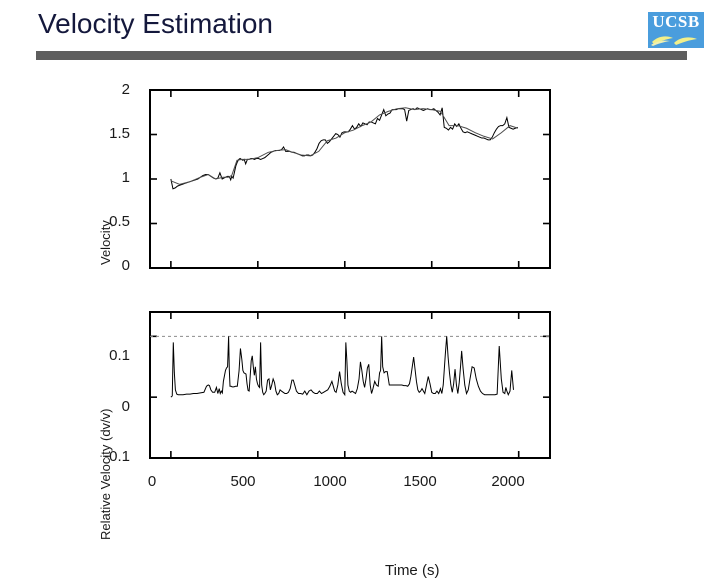 This screenshot has height=579, width=720. What do you see at coordinates (117, 456) in the screenshot?
I see `bottom-ytick-neg0p1: -0.1` at bounding box center [117, 456].